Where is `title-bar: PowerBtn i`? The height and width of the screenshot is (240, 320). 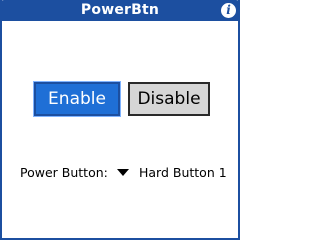
title-bar: PowerBtn i is located at coordinates (120, 10).